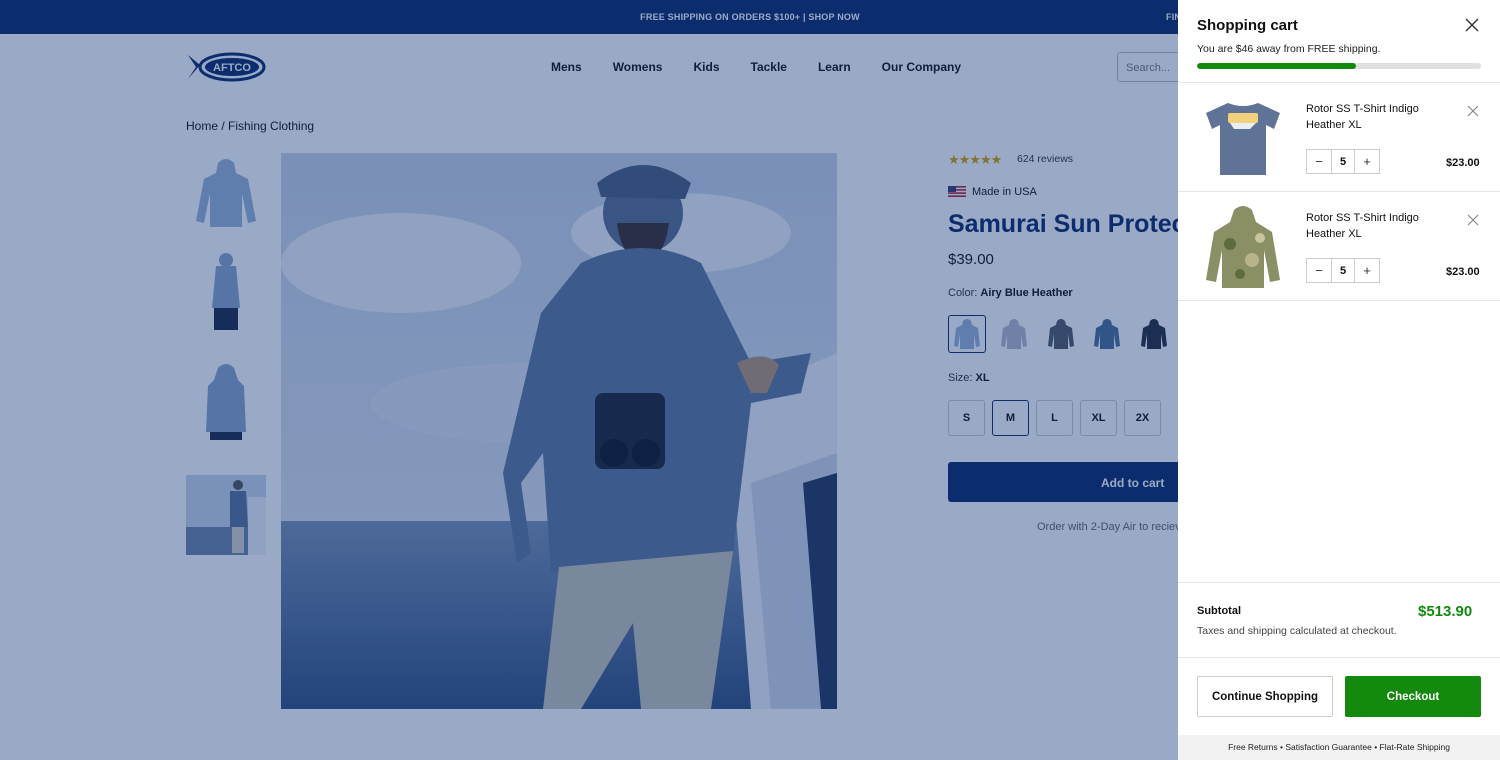  Describe the element at coordinates (1247, 25) in the screenshot. I see `cart-title: Shopping cart` at that location.